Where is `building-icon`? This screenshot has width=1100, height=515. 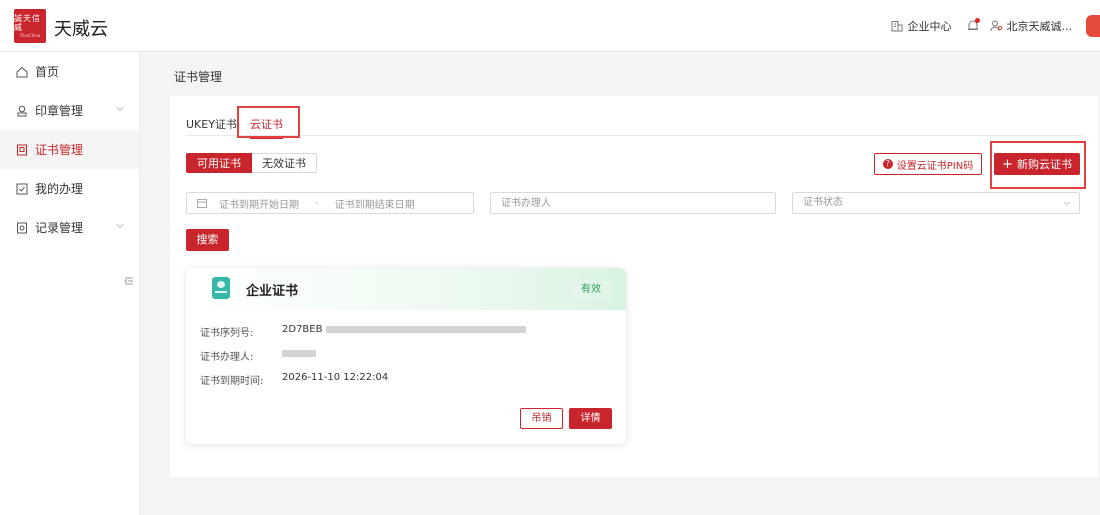
building-icon is located at coordinates (896, 26).